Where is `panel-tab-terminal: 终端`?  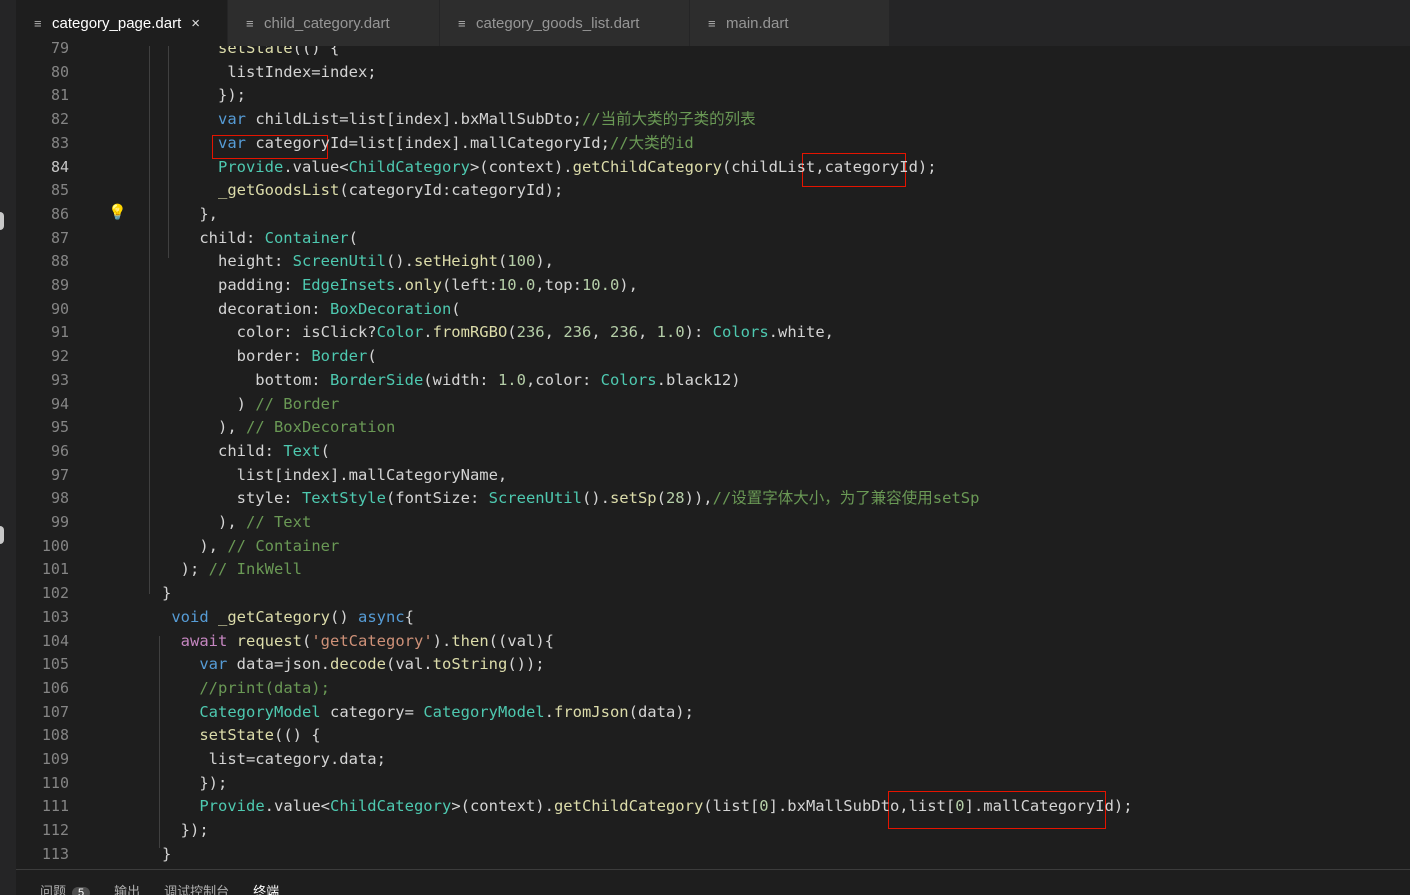
panel-tab-terminal: 终端 is located at coordinates (266, 888).